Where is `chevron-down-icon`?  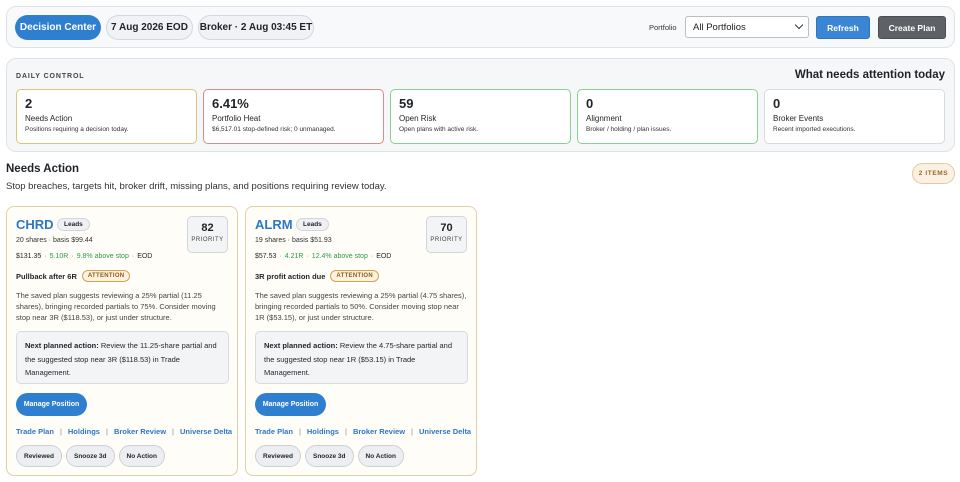
chevron-down-icon is located at coordinates (799, 25).